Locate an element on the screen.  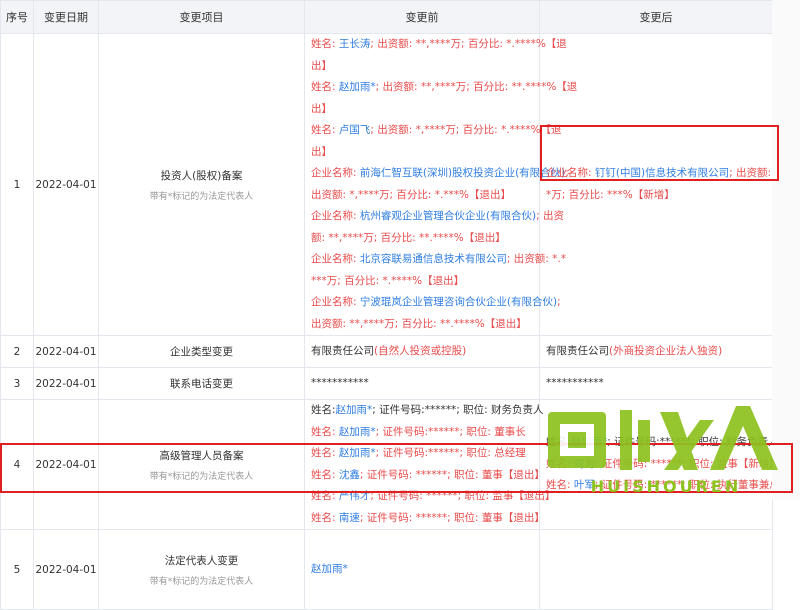
before-line: 姓名:赵加雨*; 证件号码:******; 职位: 财务负责人 is located at coordinates (427, 411).